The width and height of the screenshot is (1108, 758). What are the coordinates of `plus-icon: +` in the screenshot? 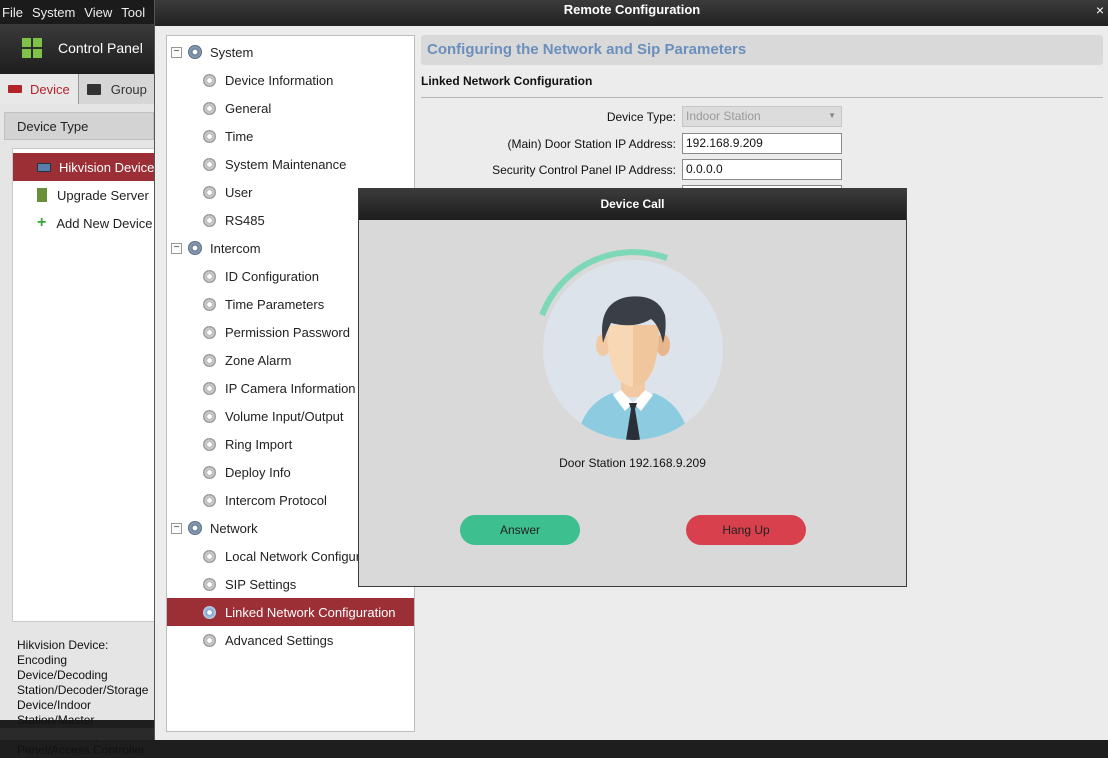 It's located at (42, 222).